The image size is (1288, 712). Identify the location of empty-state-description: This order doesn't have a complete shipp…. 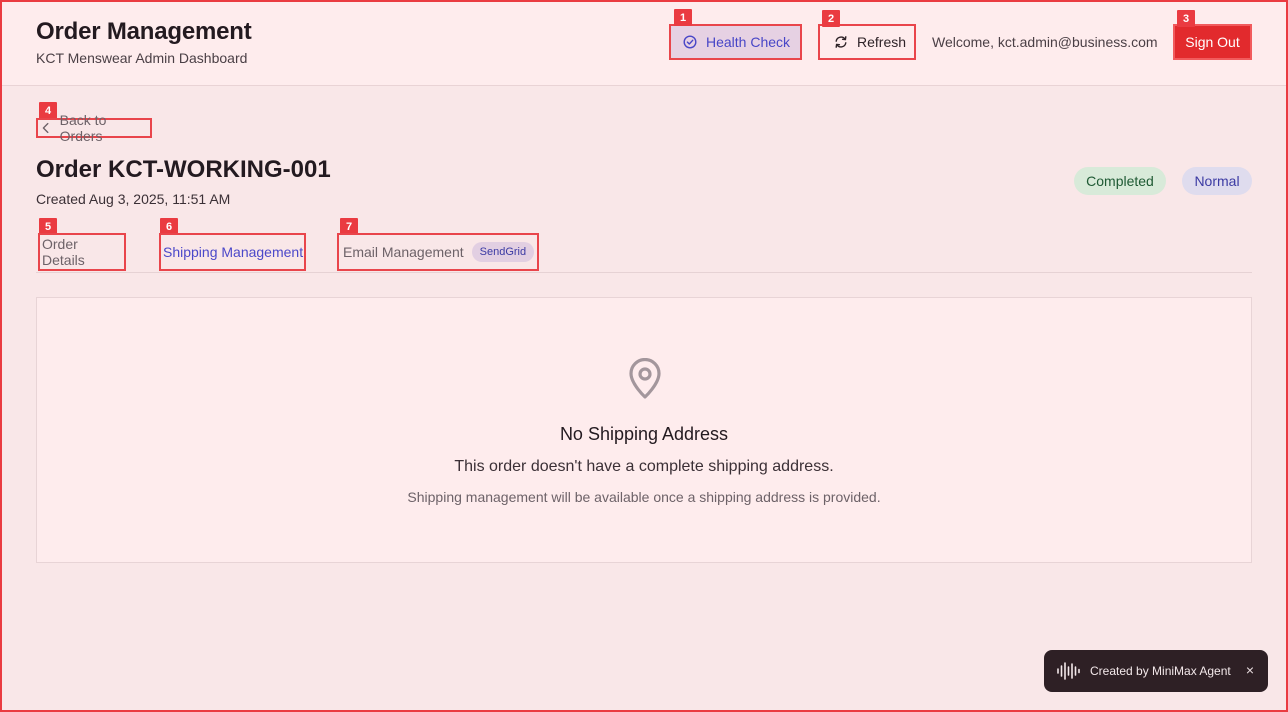
(644, 466).